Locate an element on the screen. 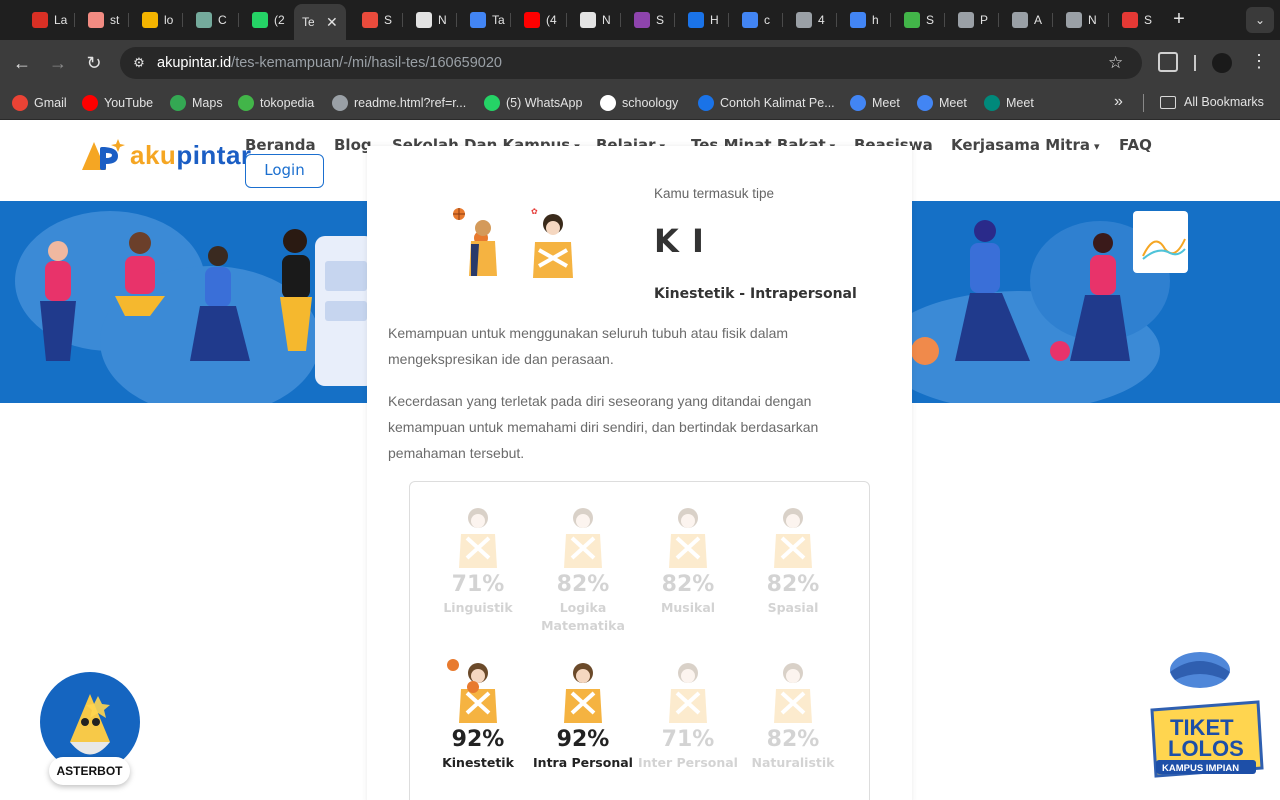 The image size is (1280, 800). all-bookmarks-button: All Bookmarks is located at coordinates (1212, 102).